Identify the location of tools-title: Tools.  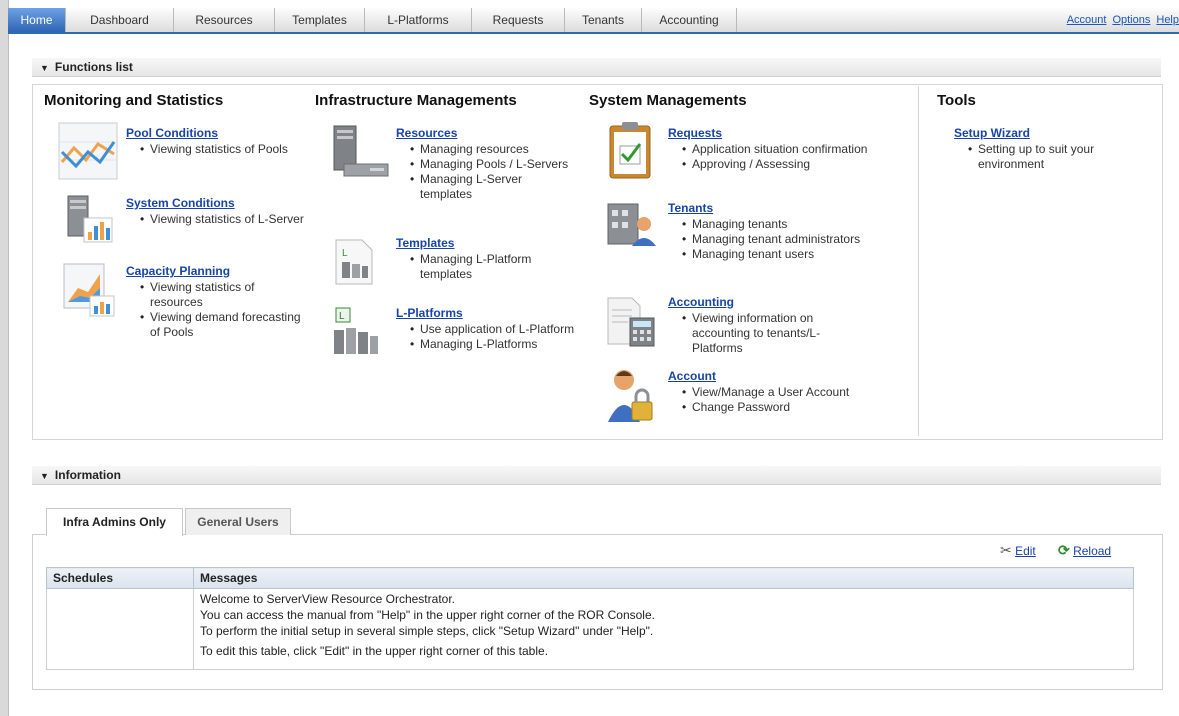
(956, 100).